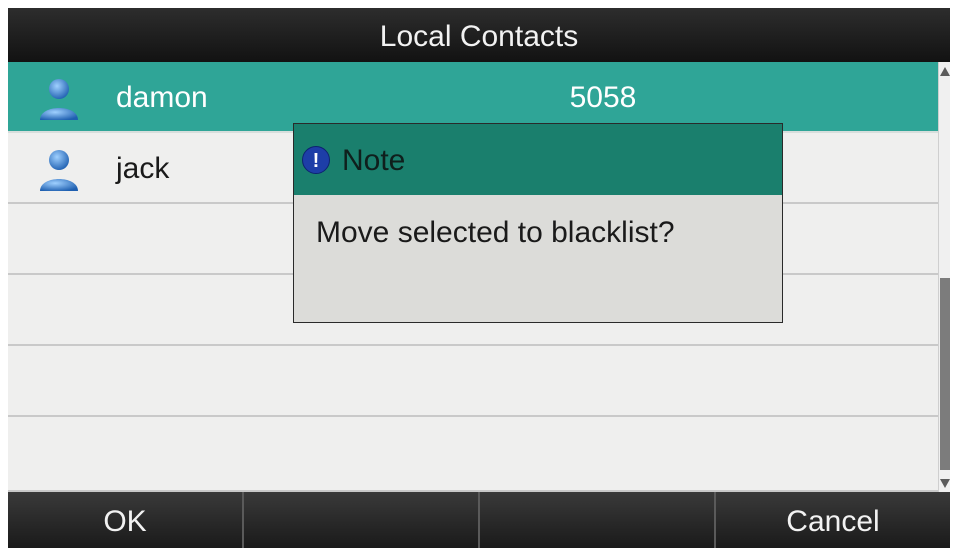  I want to click on info-exclamation-icon: !, so click(316, 160).